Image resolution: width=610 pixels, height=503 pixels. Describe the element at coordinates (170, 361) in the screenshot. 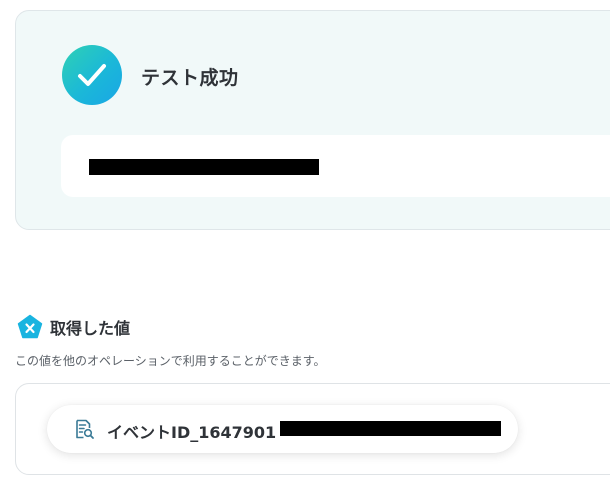

I see `acquired-values-description: この値を他のオペレーションで利用することができます。` at that location.